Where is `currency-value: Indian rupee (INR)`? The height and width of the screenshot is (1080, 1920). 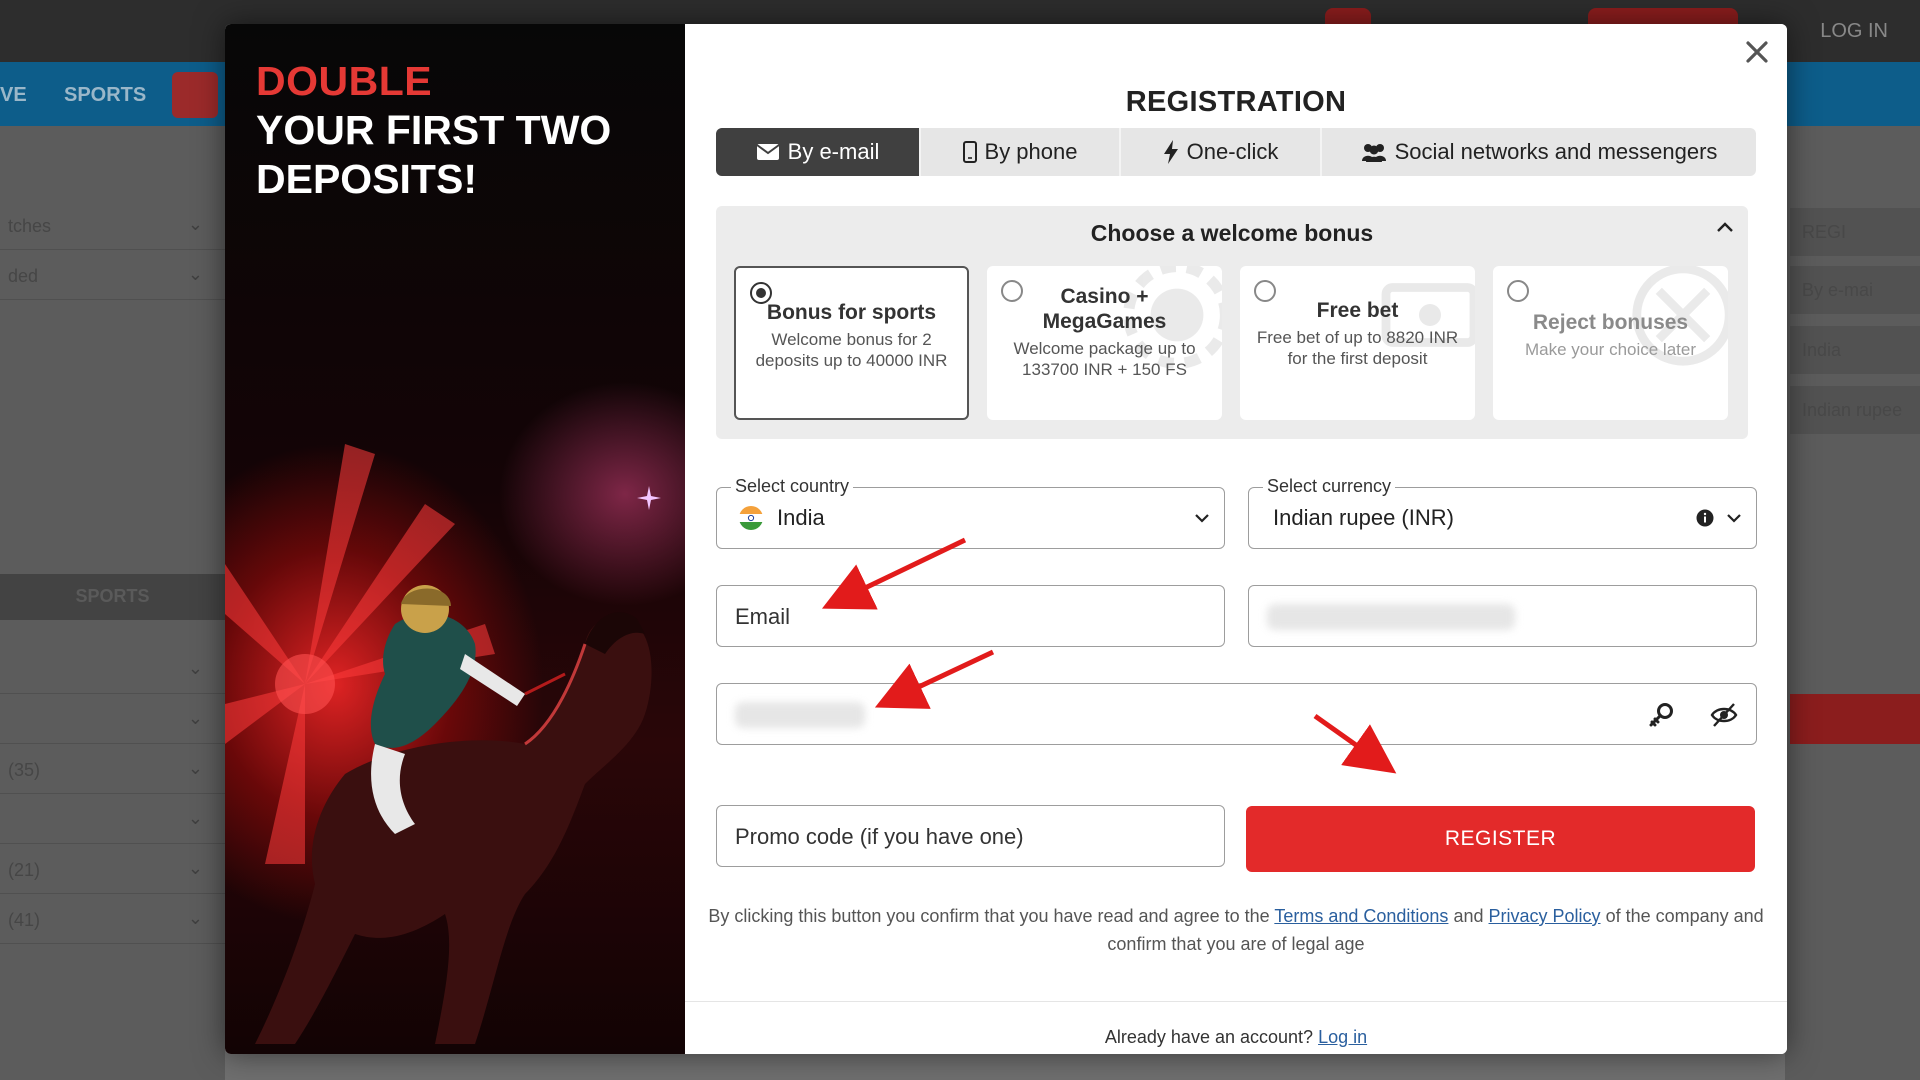
currency-value: Indian rupee (INR) is located at coordinates (1363, 517).